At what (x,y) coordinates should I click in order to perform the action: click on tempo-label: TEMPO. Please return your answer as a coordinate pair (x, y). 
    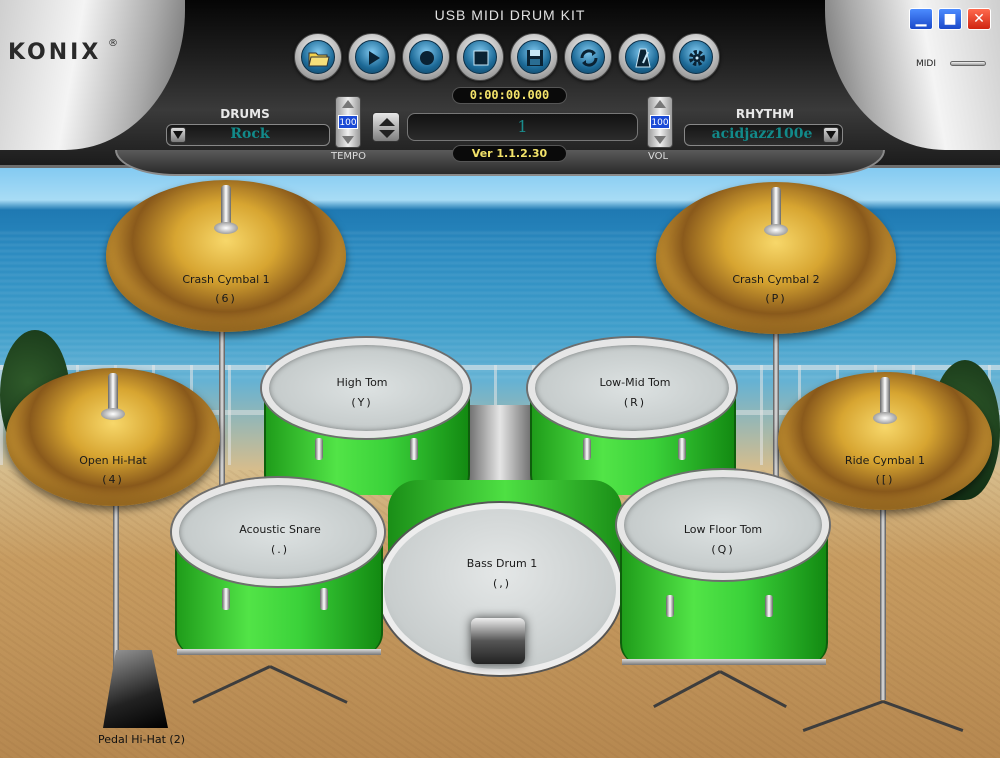
    Looking at the image, I should click on (348, 156).